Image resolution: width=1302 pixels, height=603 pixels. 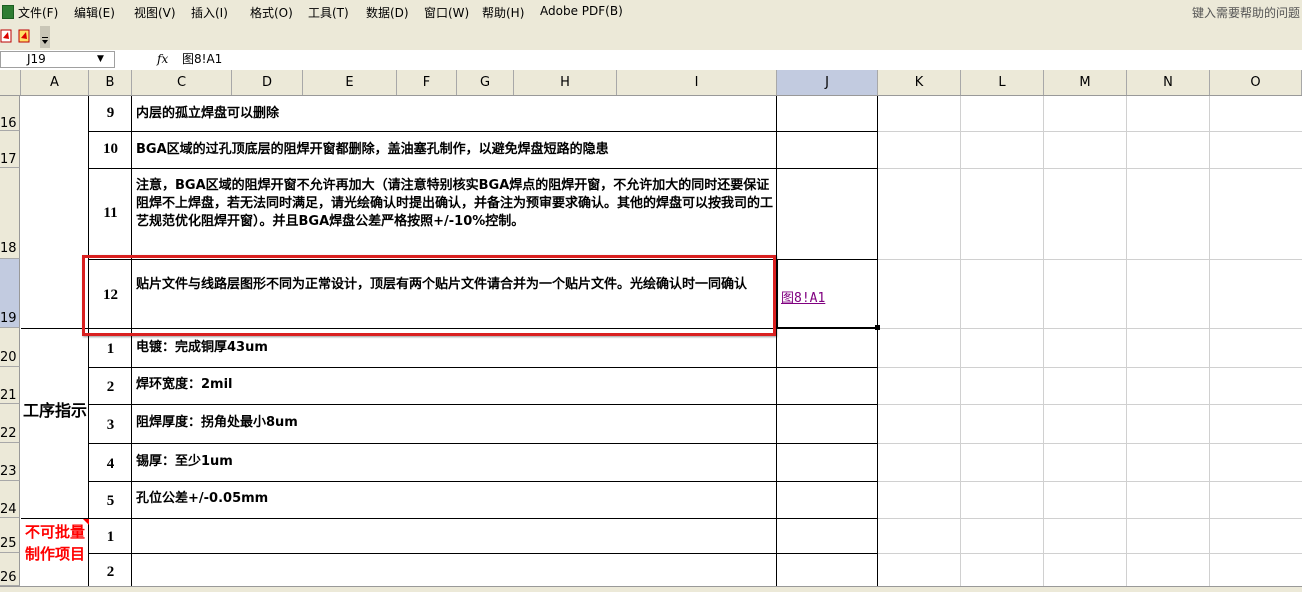 What do you see at coordinates (55, 82) in the screenshot?
I see `col-header-a: A` at bounding box center [55, 82].